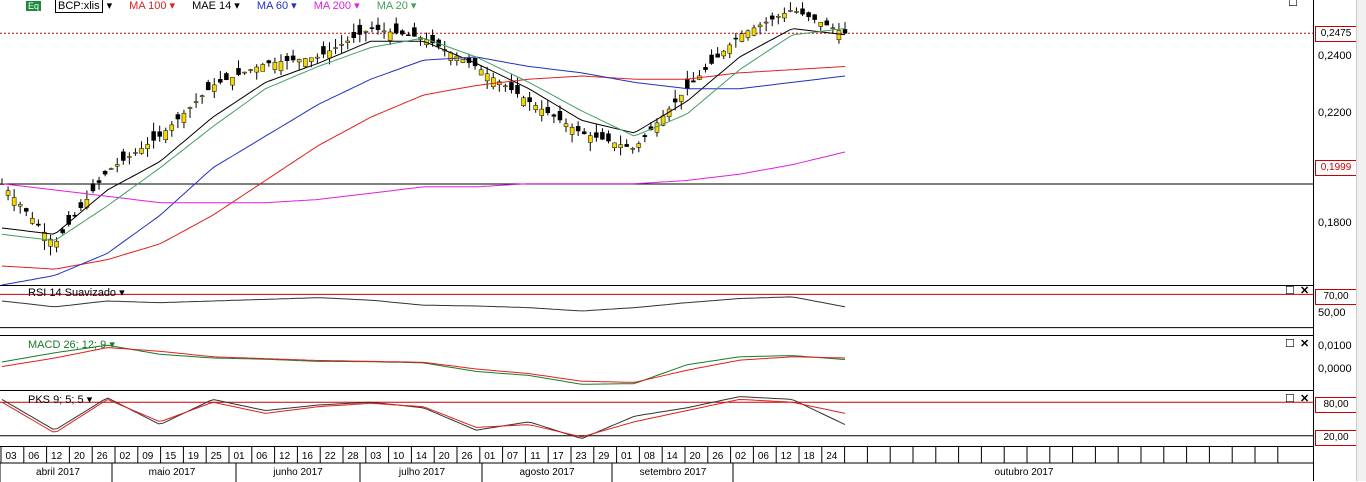 This screenshot has height=482, width=1366. I want to click on indicator-ma60: MA 60 ▾, so click(277, 6).